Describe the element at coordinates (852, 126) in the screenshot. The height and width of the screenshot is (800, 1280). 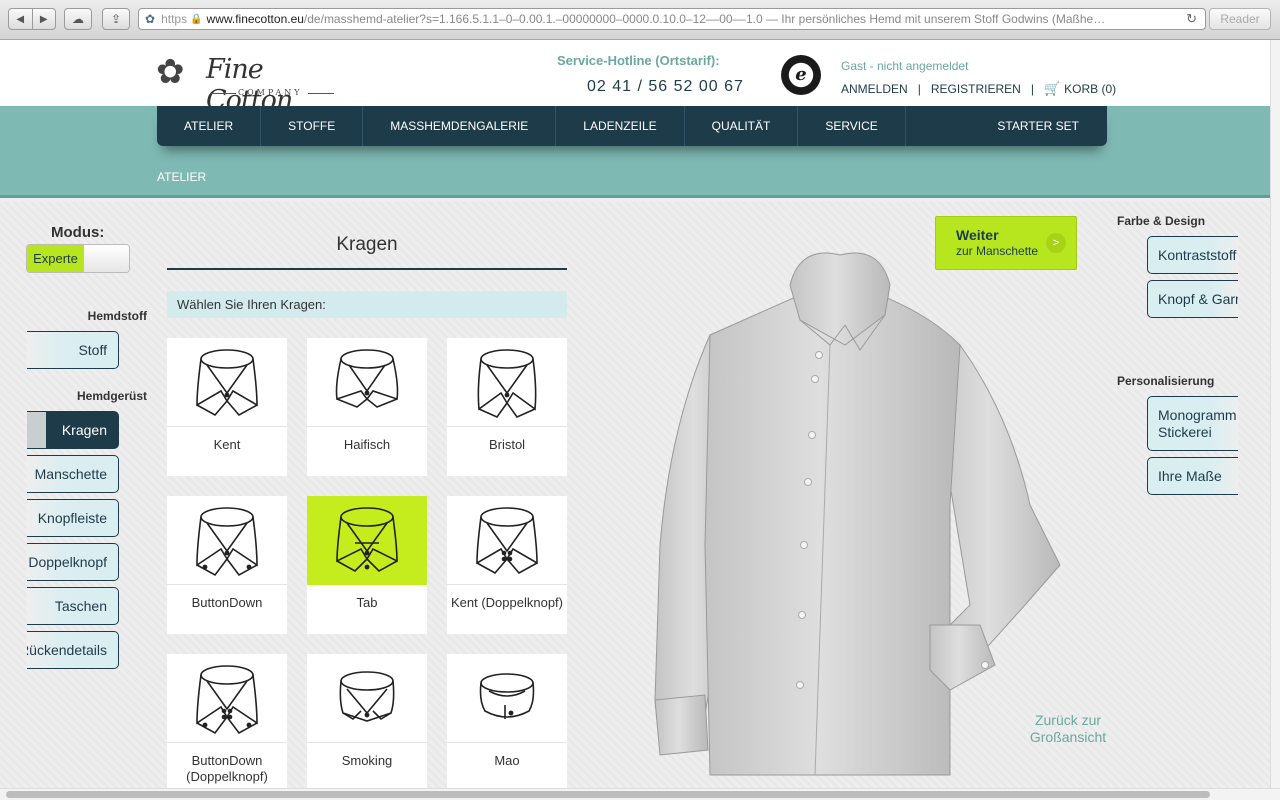
I see `nav-service: SERVICE` at that location.